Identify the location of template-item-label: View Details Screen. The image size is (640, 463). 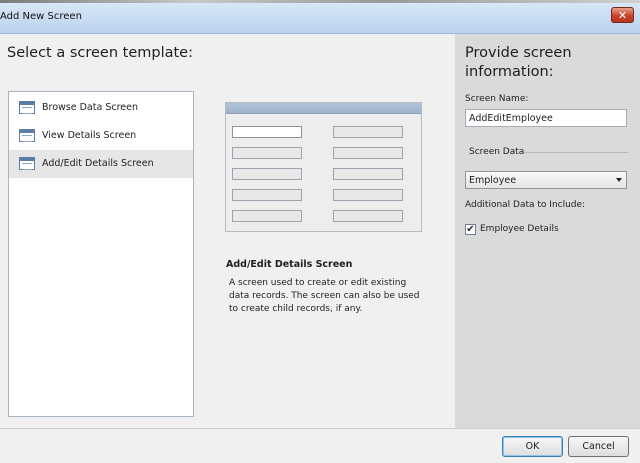
(89, 135).